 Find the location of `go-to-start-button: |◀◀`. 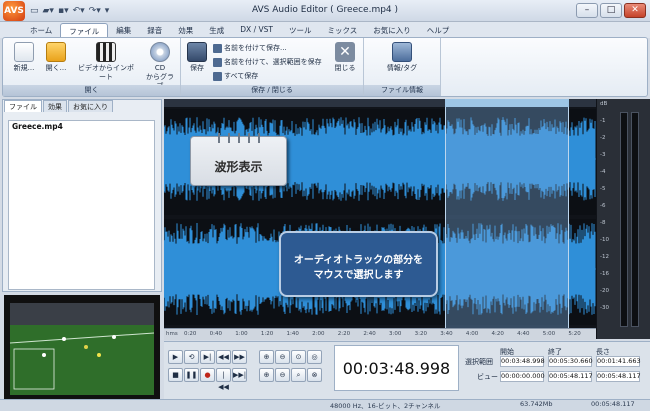

go-to-start-button: |◀◀ is located at coordinates (223, 379).